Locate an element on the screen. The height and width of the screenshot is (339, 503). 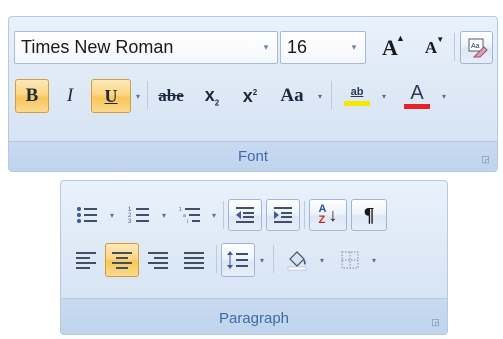
bullets-icon is located at coordinates (87, 215).